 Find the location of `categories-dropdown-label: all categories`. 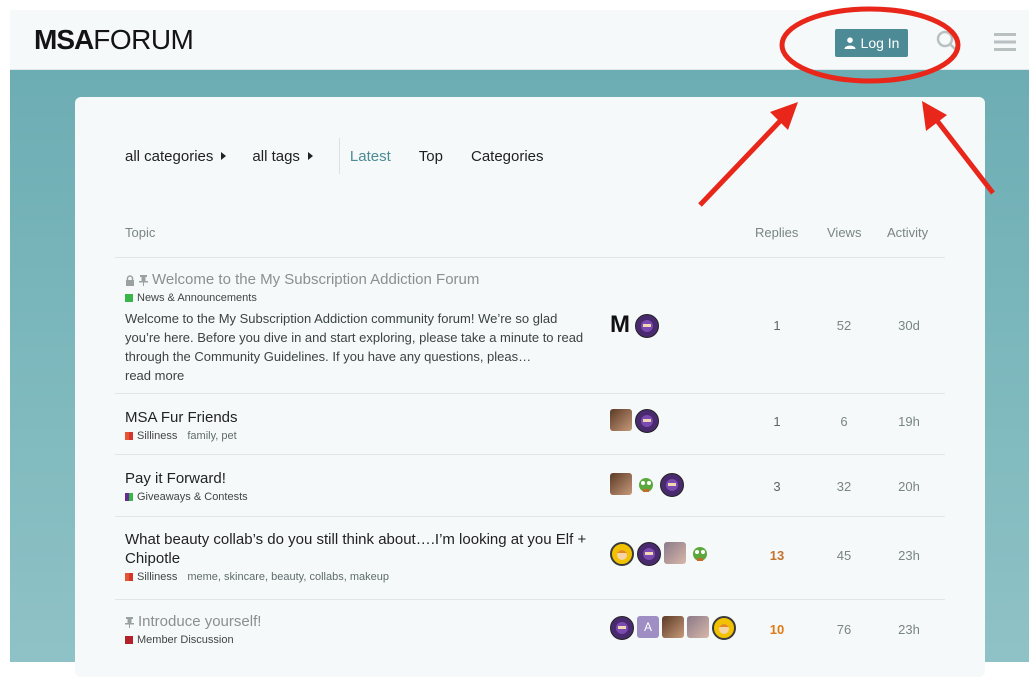

categories-dropdown-label: all categories is located at coordinates (169, 156).